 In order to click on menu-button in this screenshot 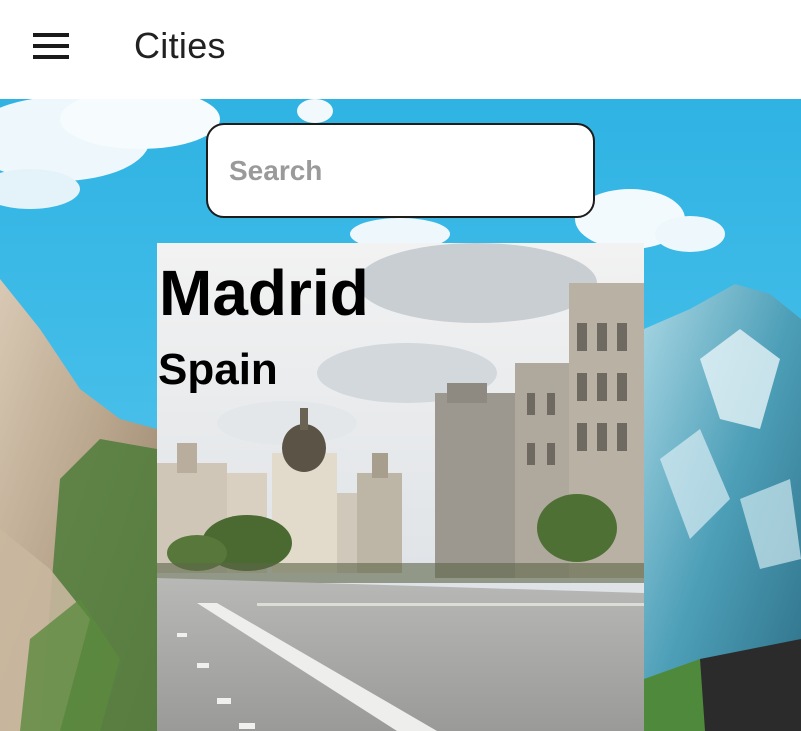, I will do `click(51, 46)`.